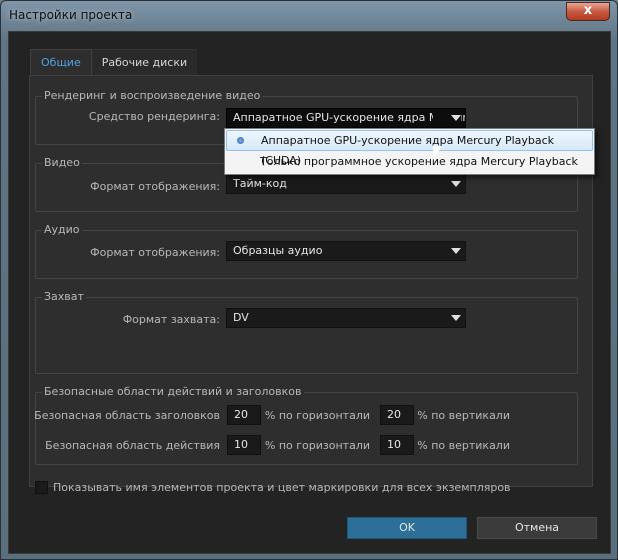  What do you see at coordinates (173, 391) in the screenshot?
I see `safe-areas-group-label: Безопасные области действий и заголовков` at bounding box center [173, 391].